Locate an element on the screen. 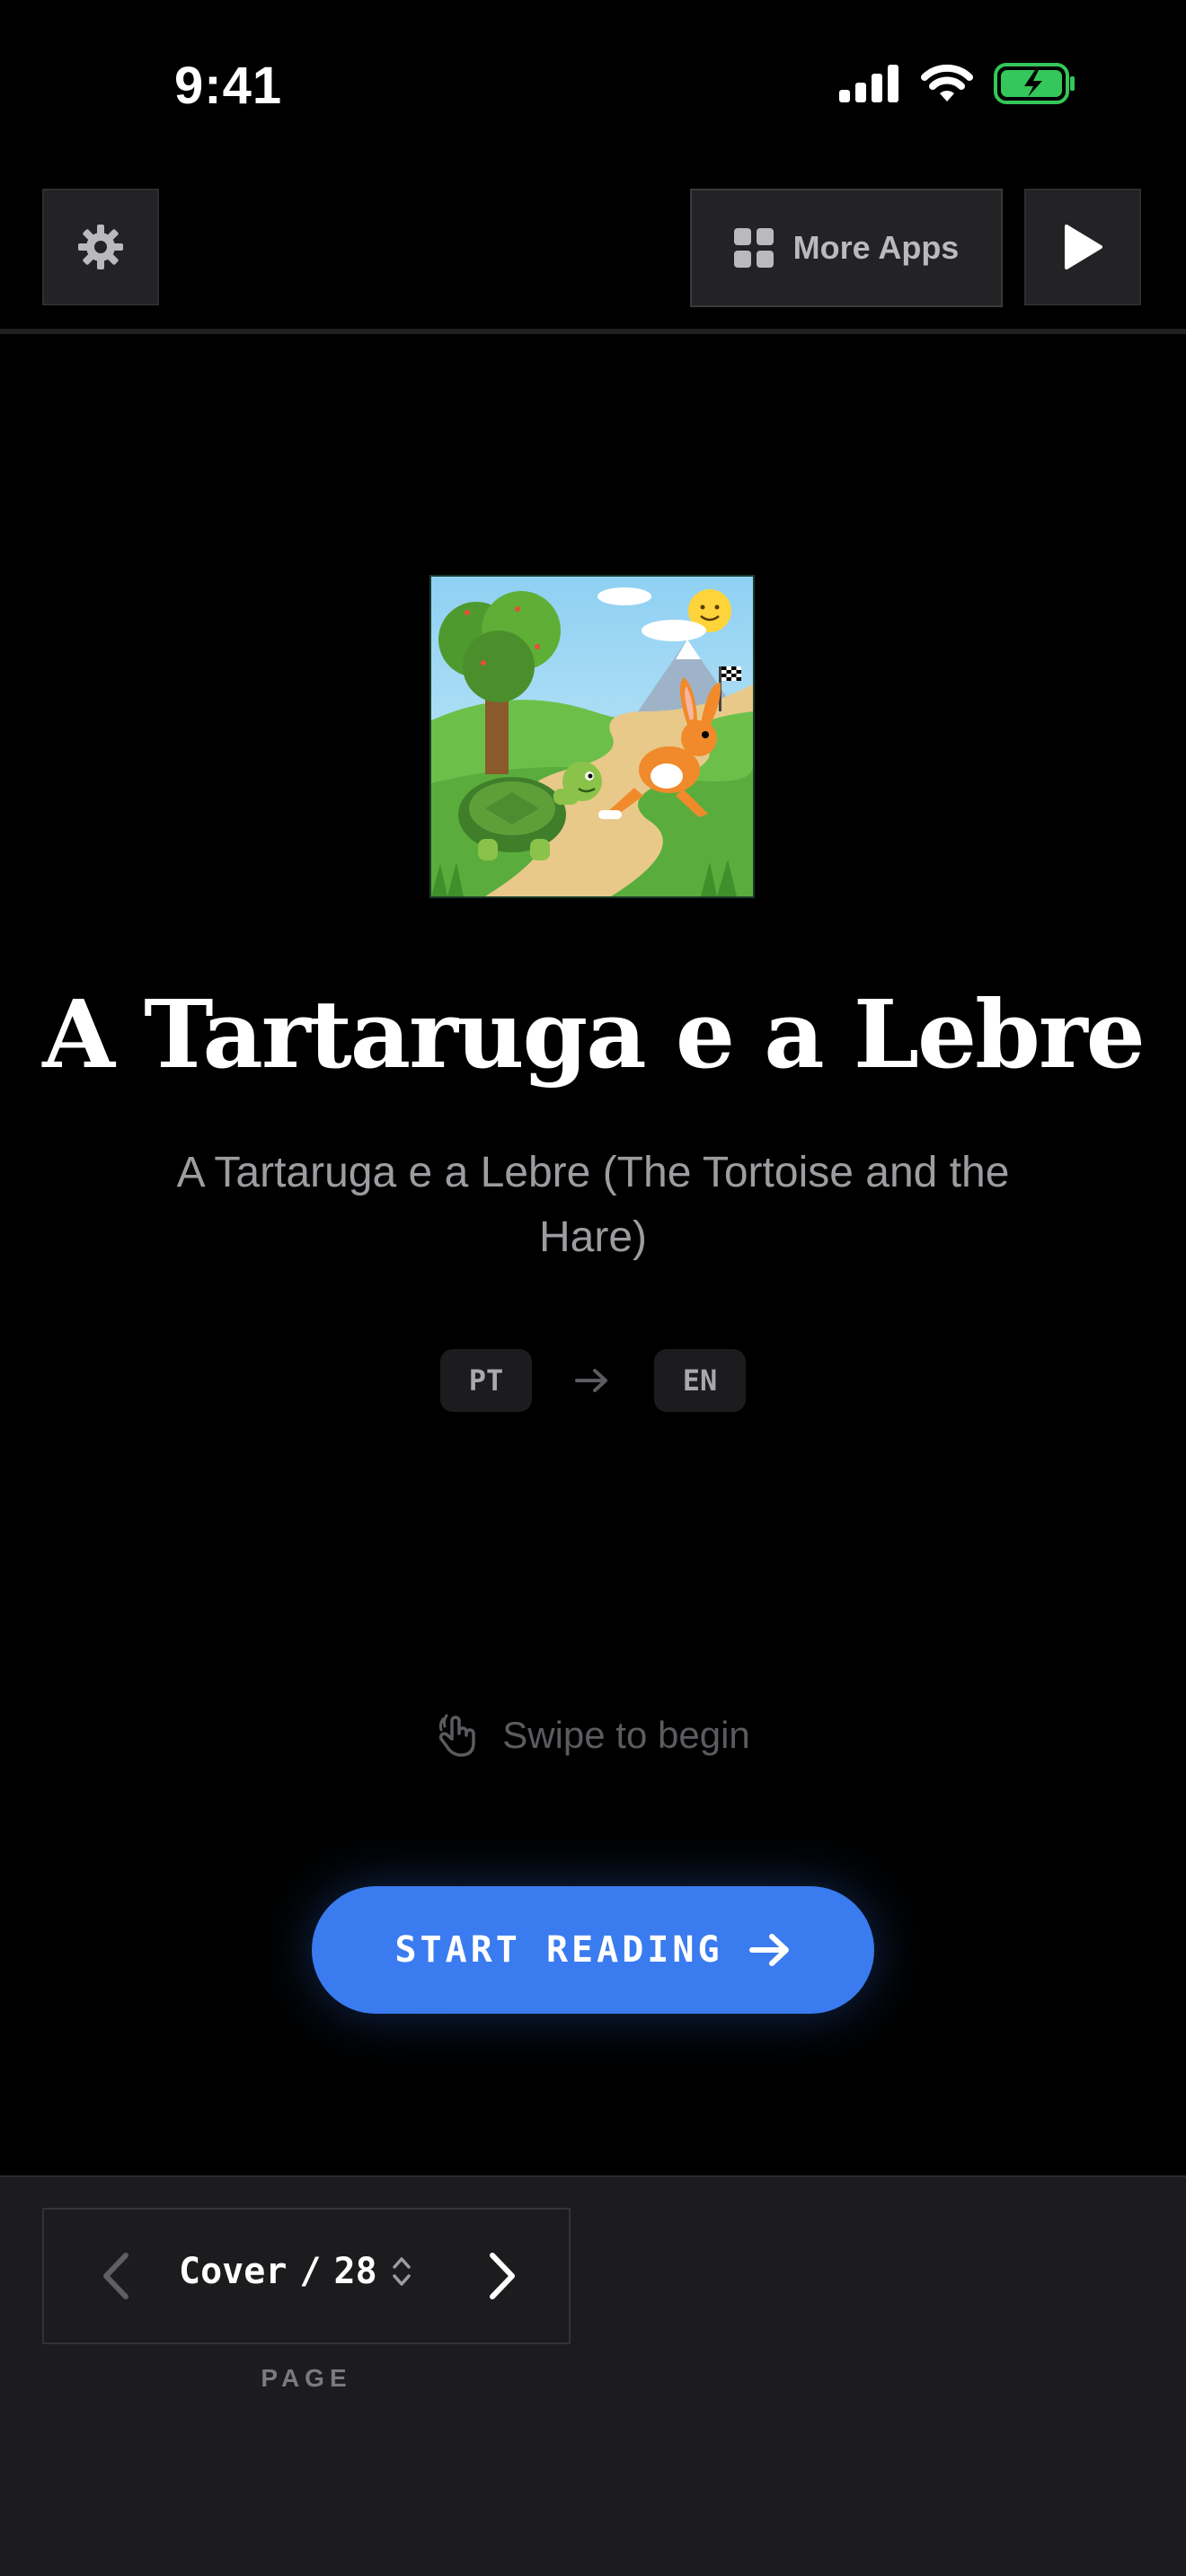 The image size is (1186, 2576). top-divider is located at coordinates (593, 331).